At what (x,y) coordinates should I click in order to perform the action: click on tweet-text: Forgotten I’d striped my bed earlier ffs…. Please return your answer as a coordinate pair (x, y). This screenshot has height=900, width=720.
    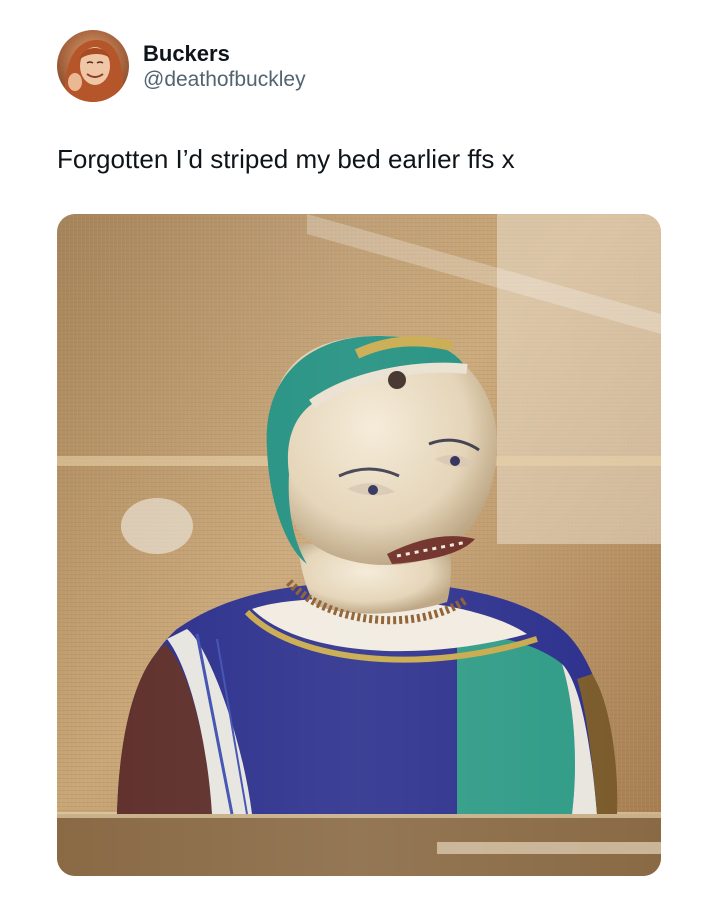
    Looking at the image, I should click on (286, 159).